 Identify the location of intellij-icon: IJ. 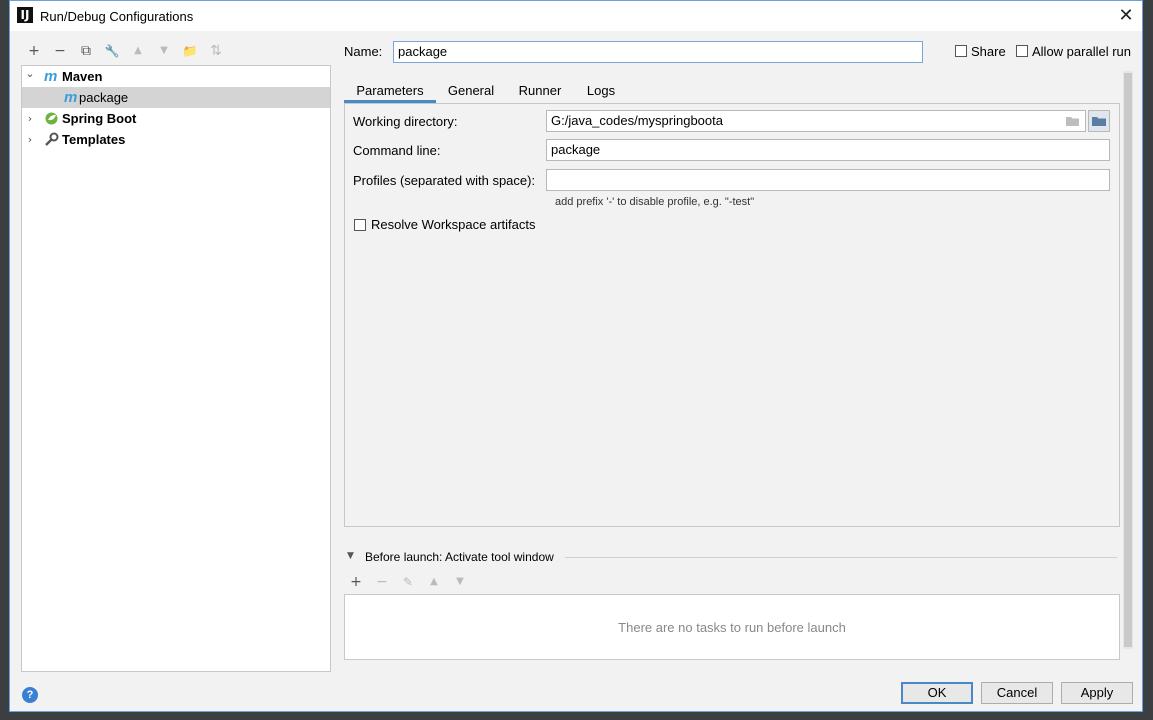
(25, 15).